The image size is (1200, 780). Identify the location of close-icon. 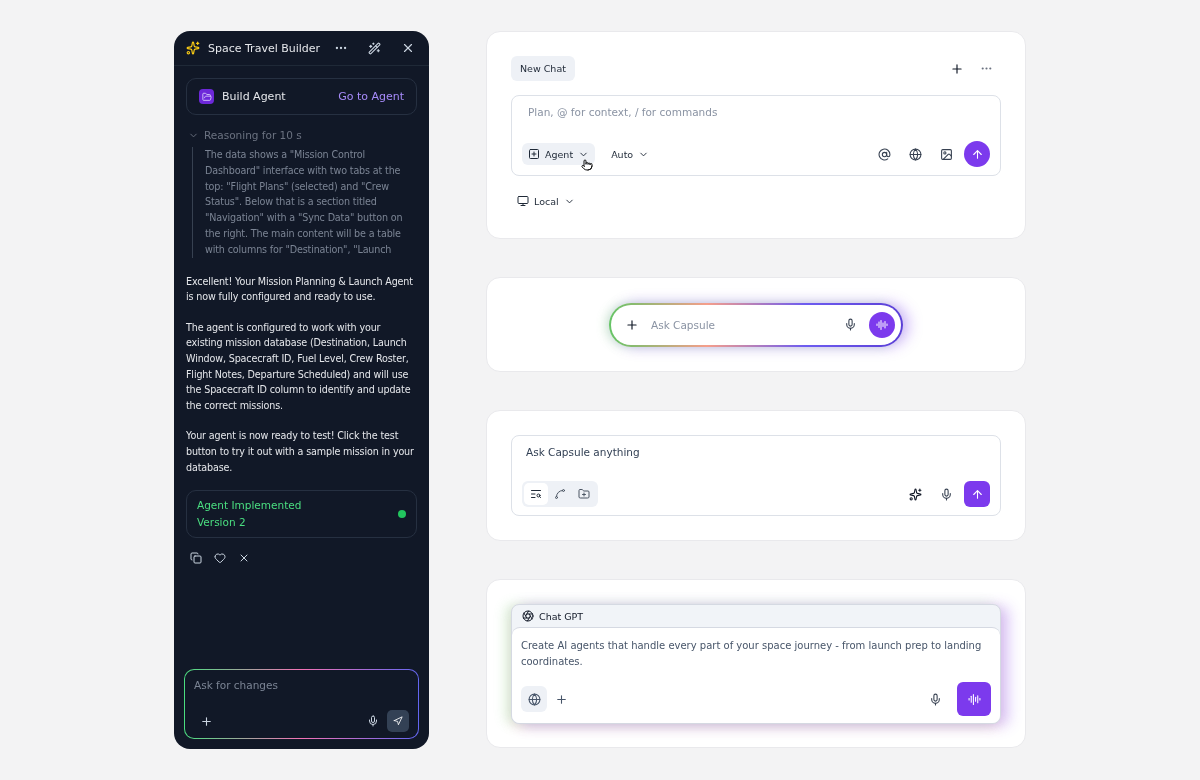
(408, 48).